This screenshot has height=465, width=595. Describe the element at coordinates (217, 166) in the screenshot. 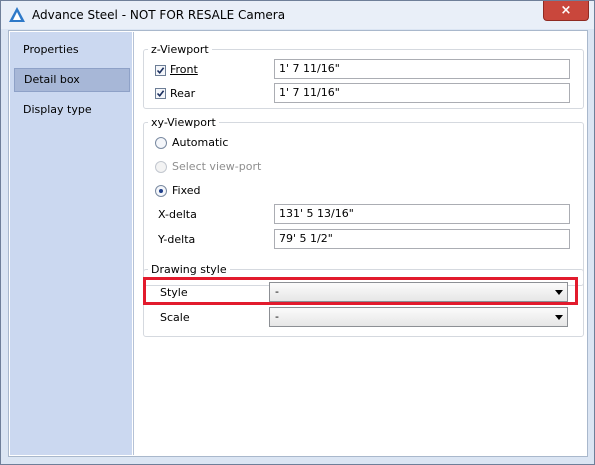

I see `select-view-port-label: Select view-port` at that location.